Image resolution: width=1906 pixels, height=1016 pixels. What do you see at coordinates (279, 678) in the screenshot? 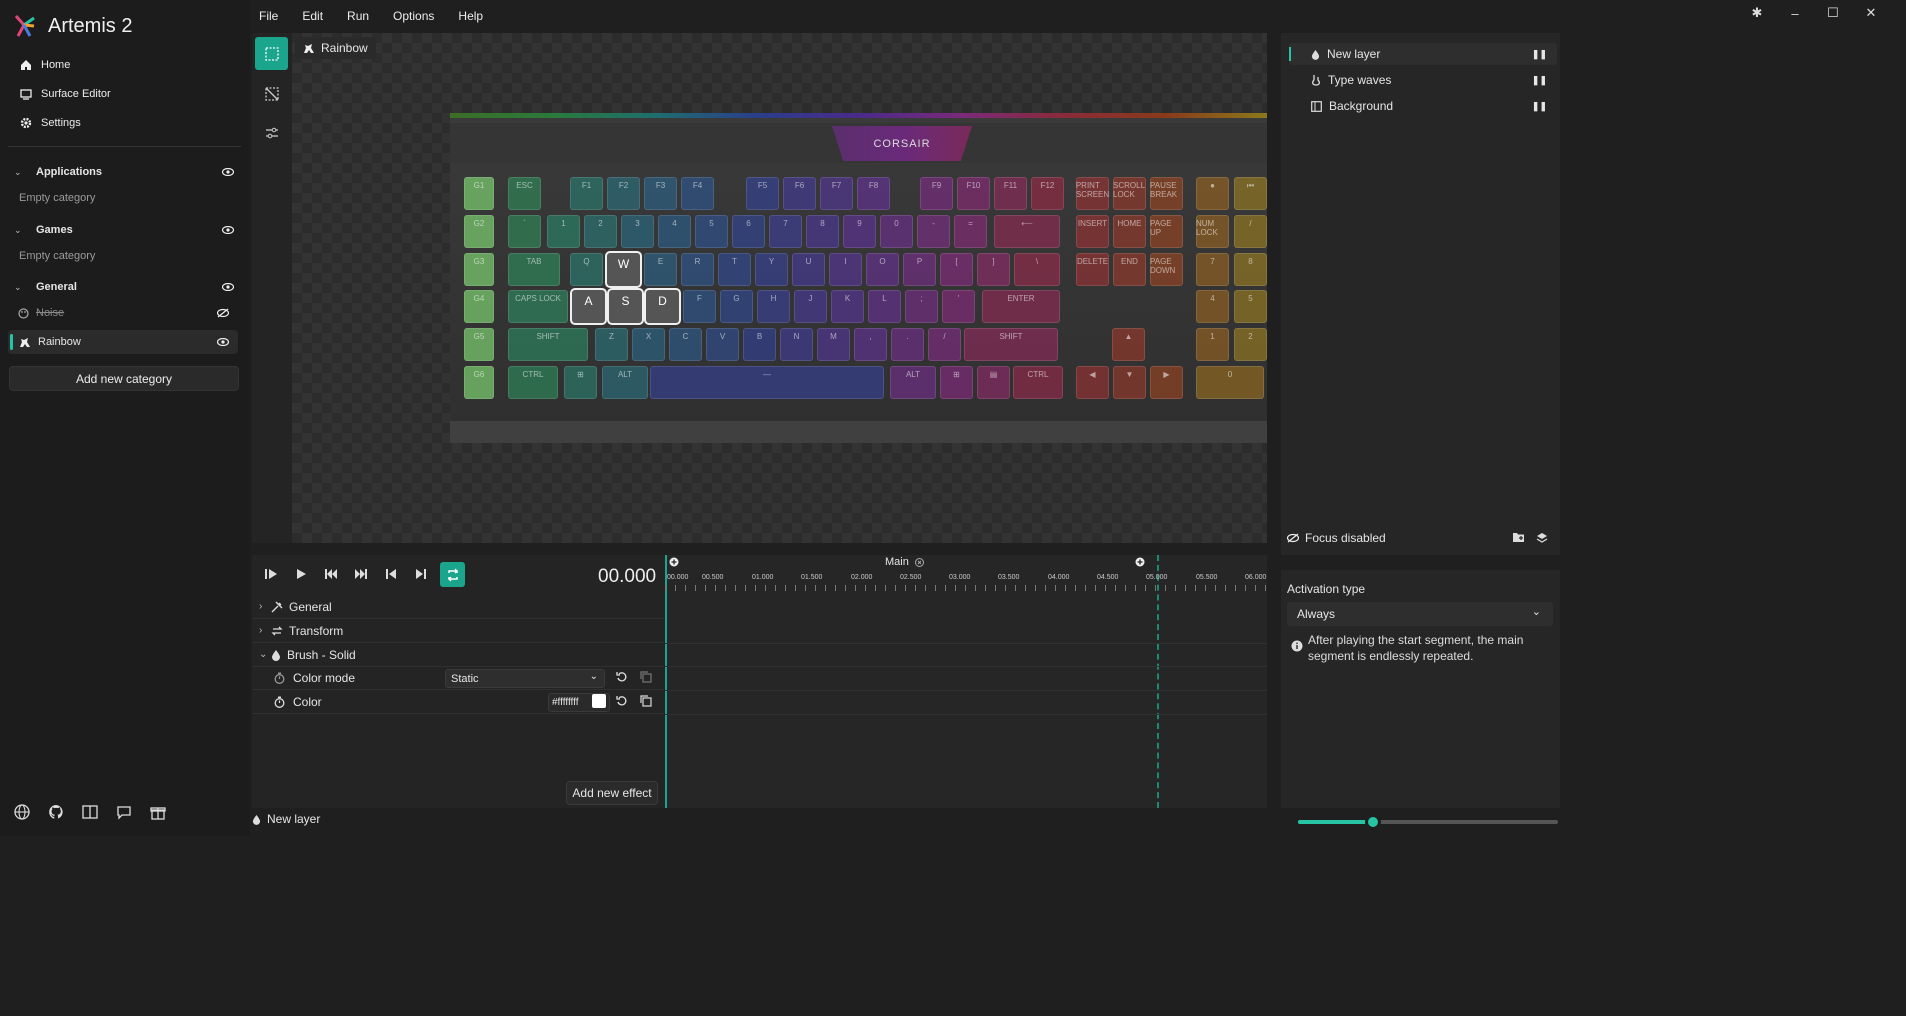
I see `stopwatch-icon` at bounding box center [279, 678].